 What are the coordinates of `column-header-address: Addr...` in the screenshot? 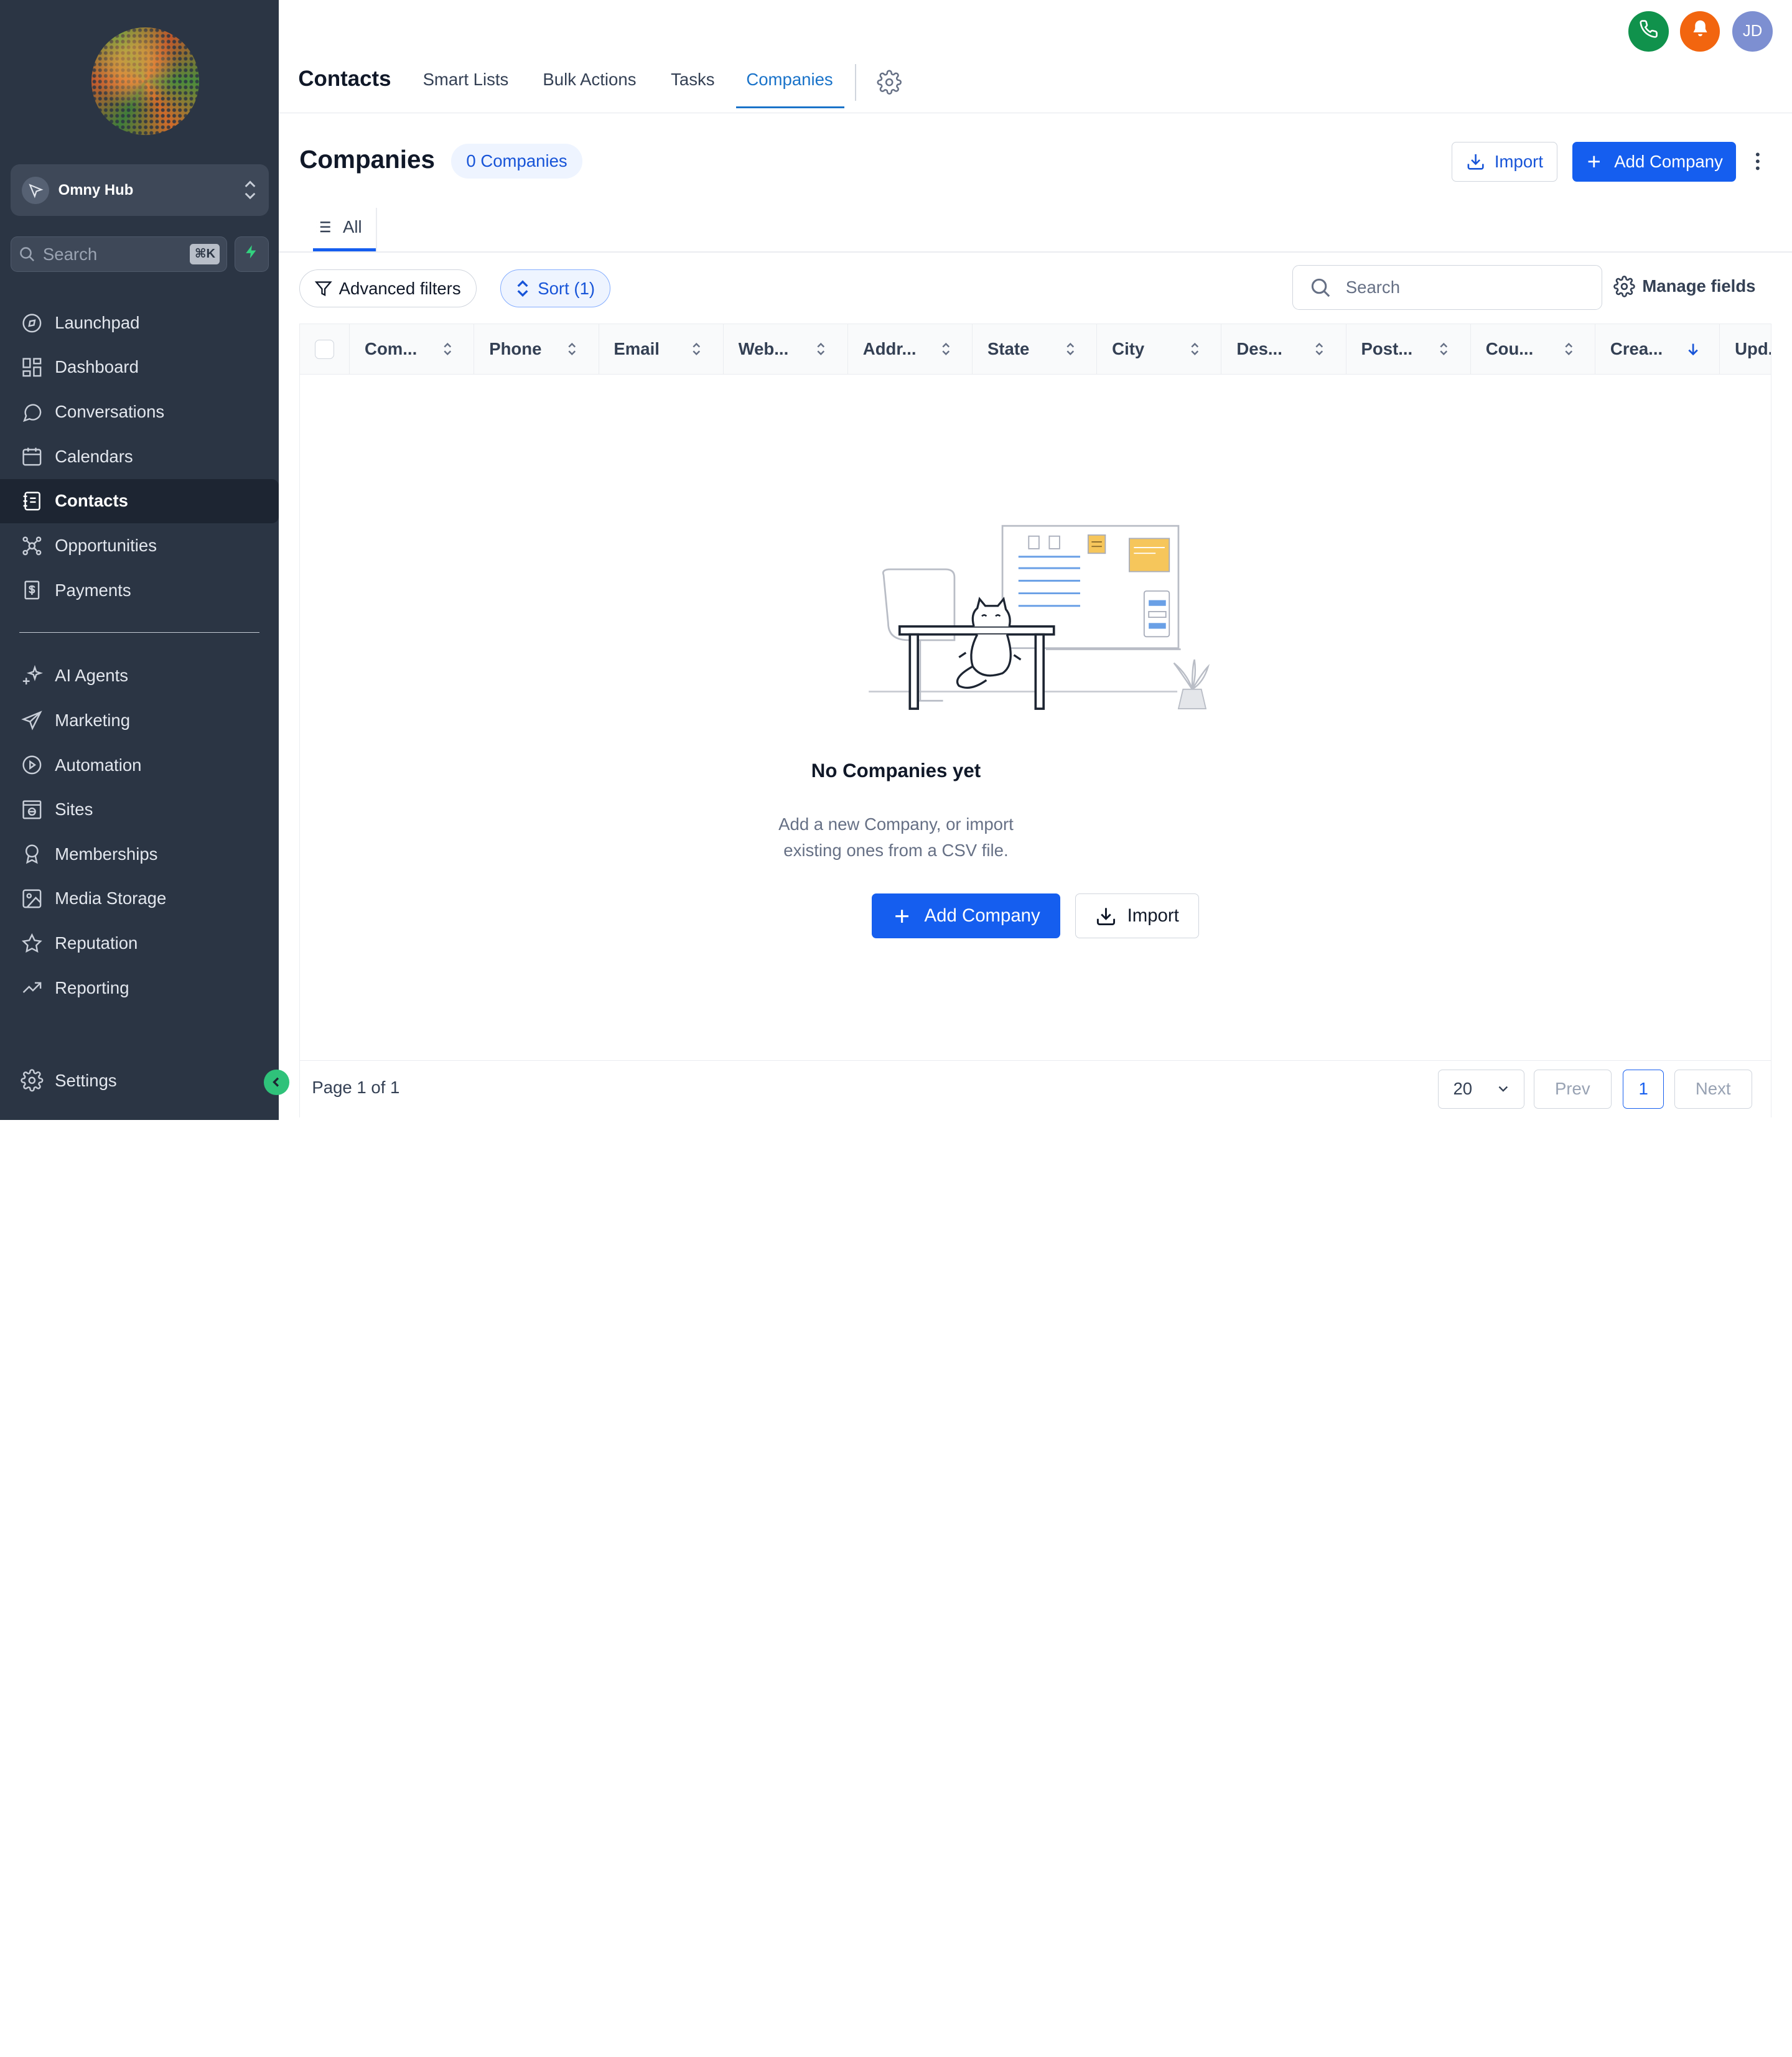 It's located at (910, 349).